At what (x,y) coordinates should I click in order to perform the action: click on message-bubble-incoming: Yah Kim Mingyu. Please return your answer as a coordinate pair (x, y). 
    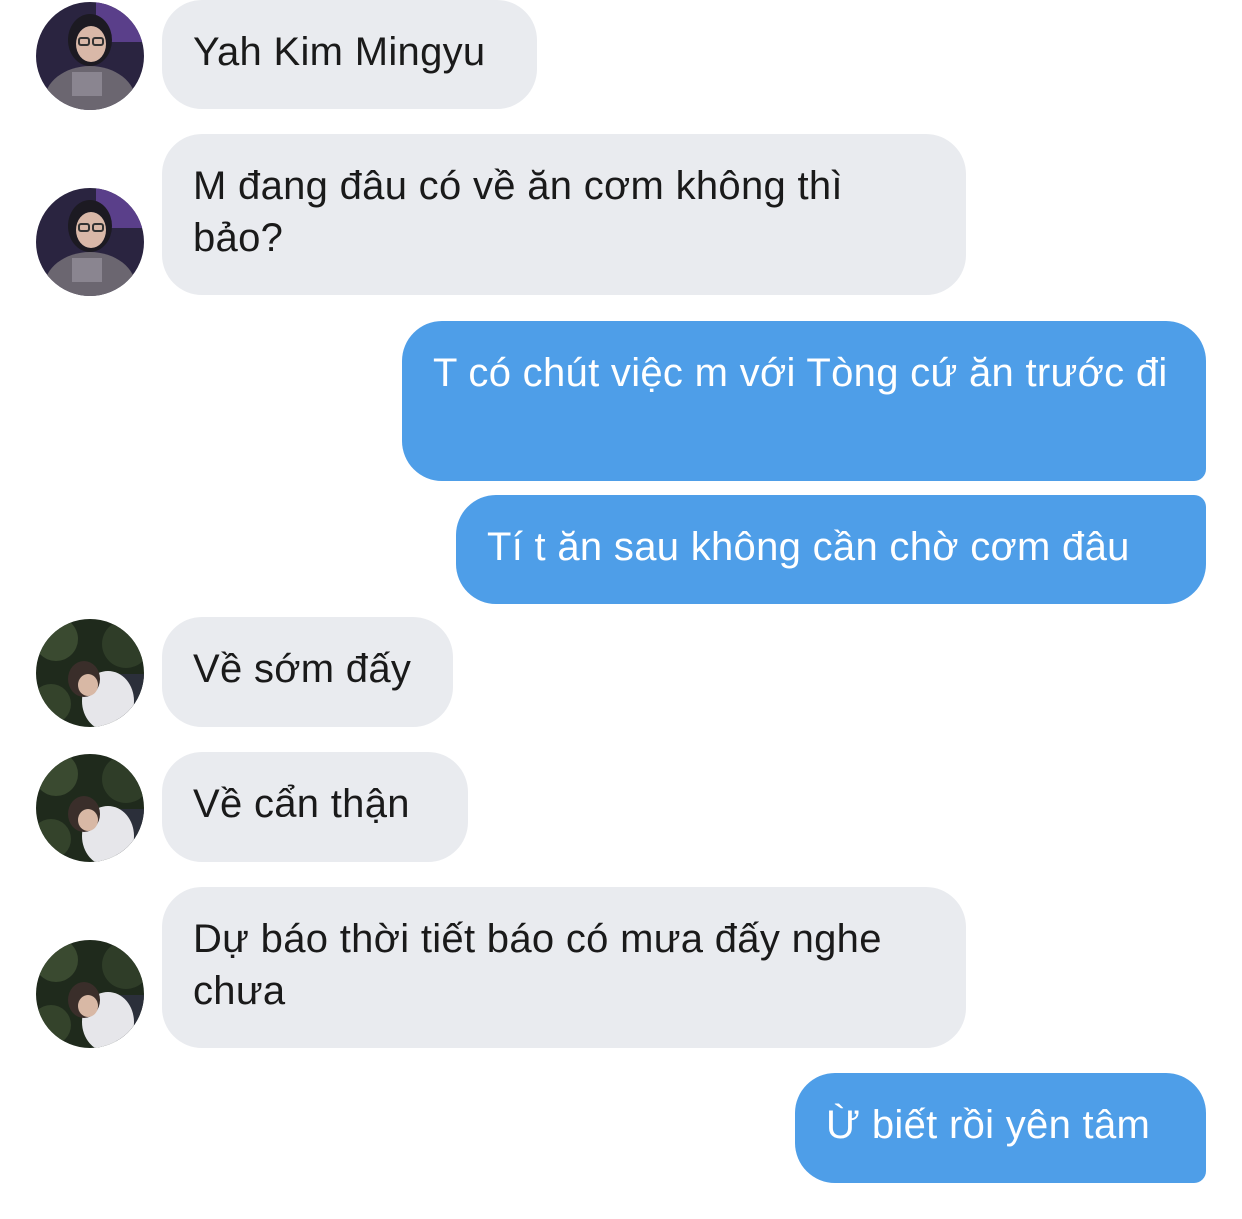
    Looking at the image, I should click on (349, 54).